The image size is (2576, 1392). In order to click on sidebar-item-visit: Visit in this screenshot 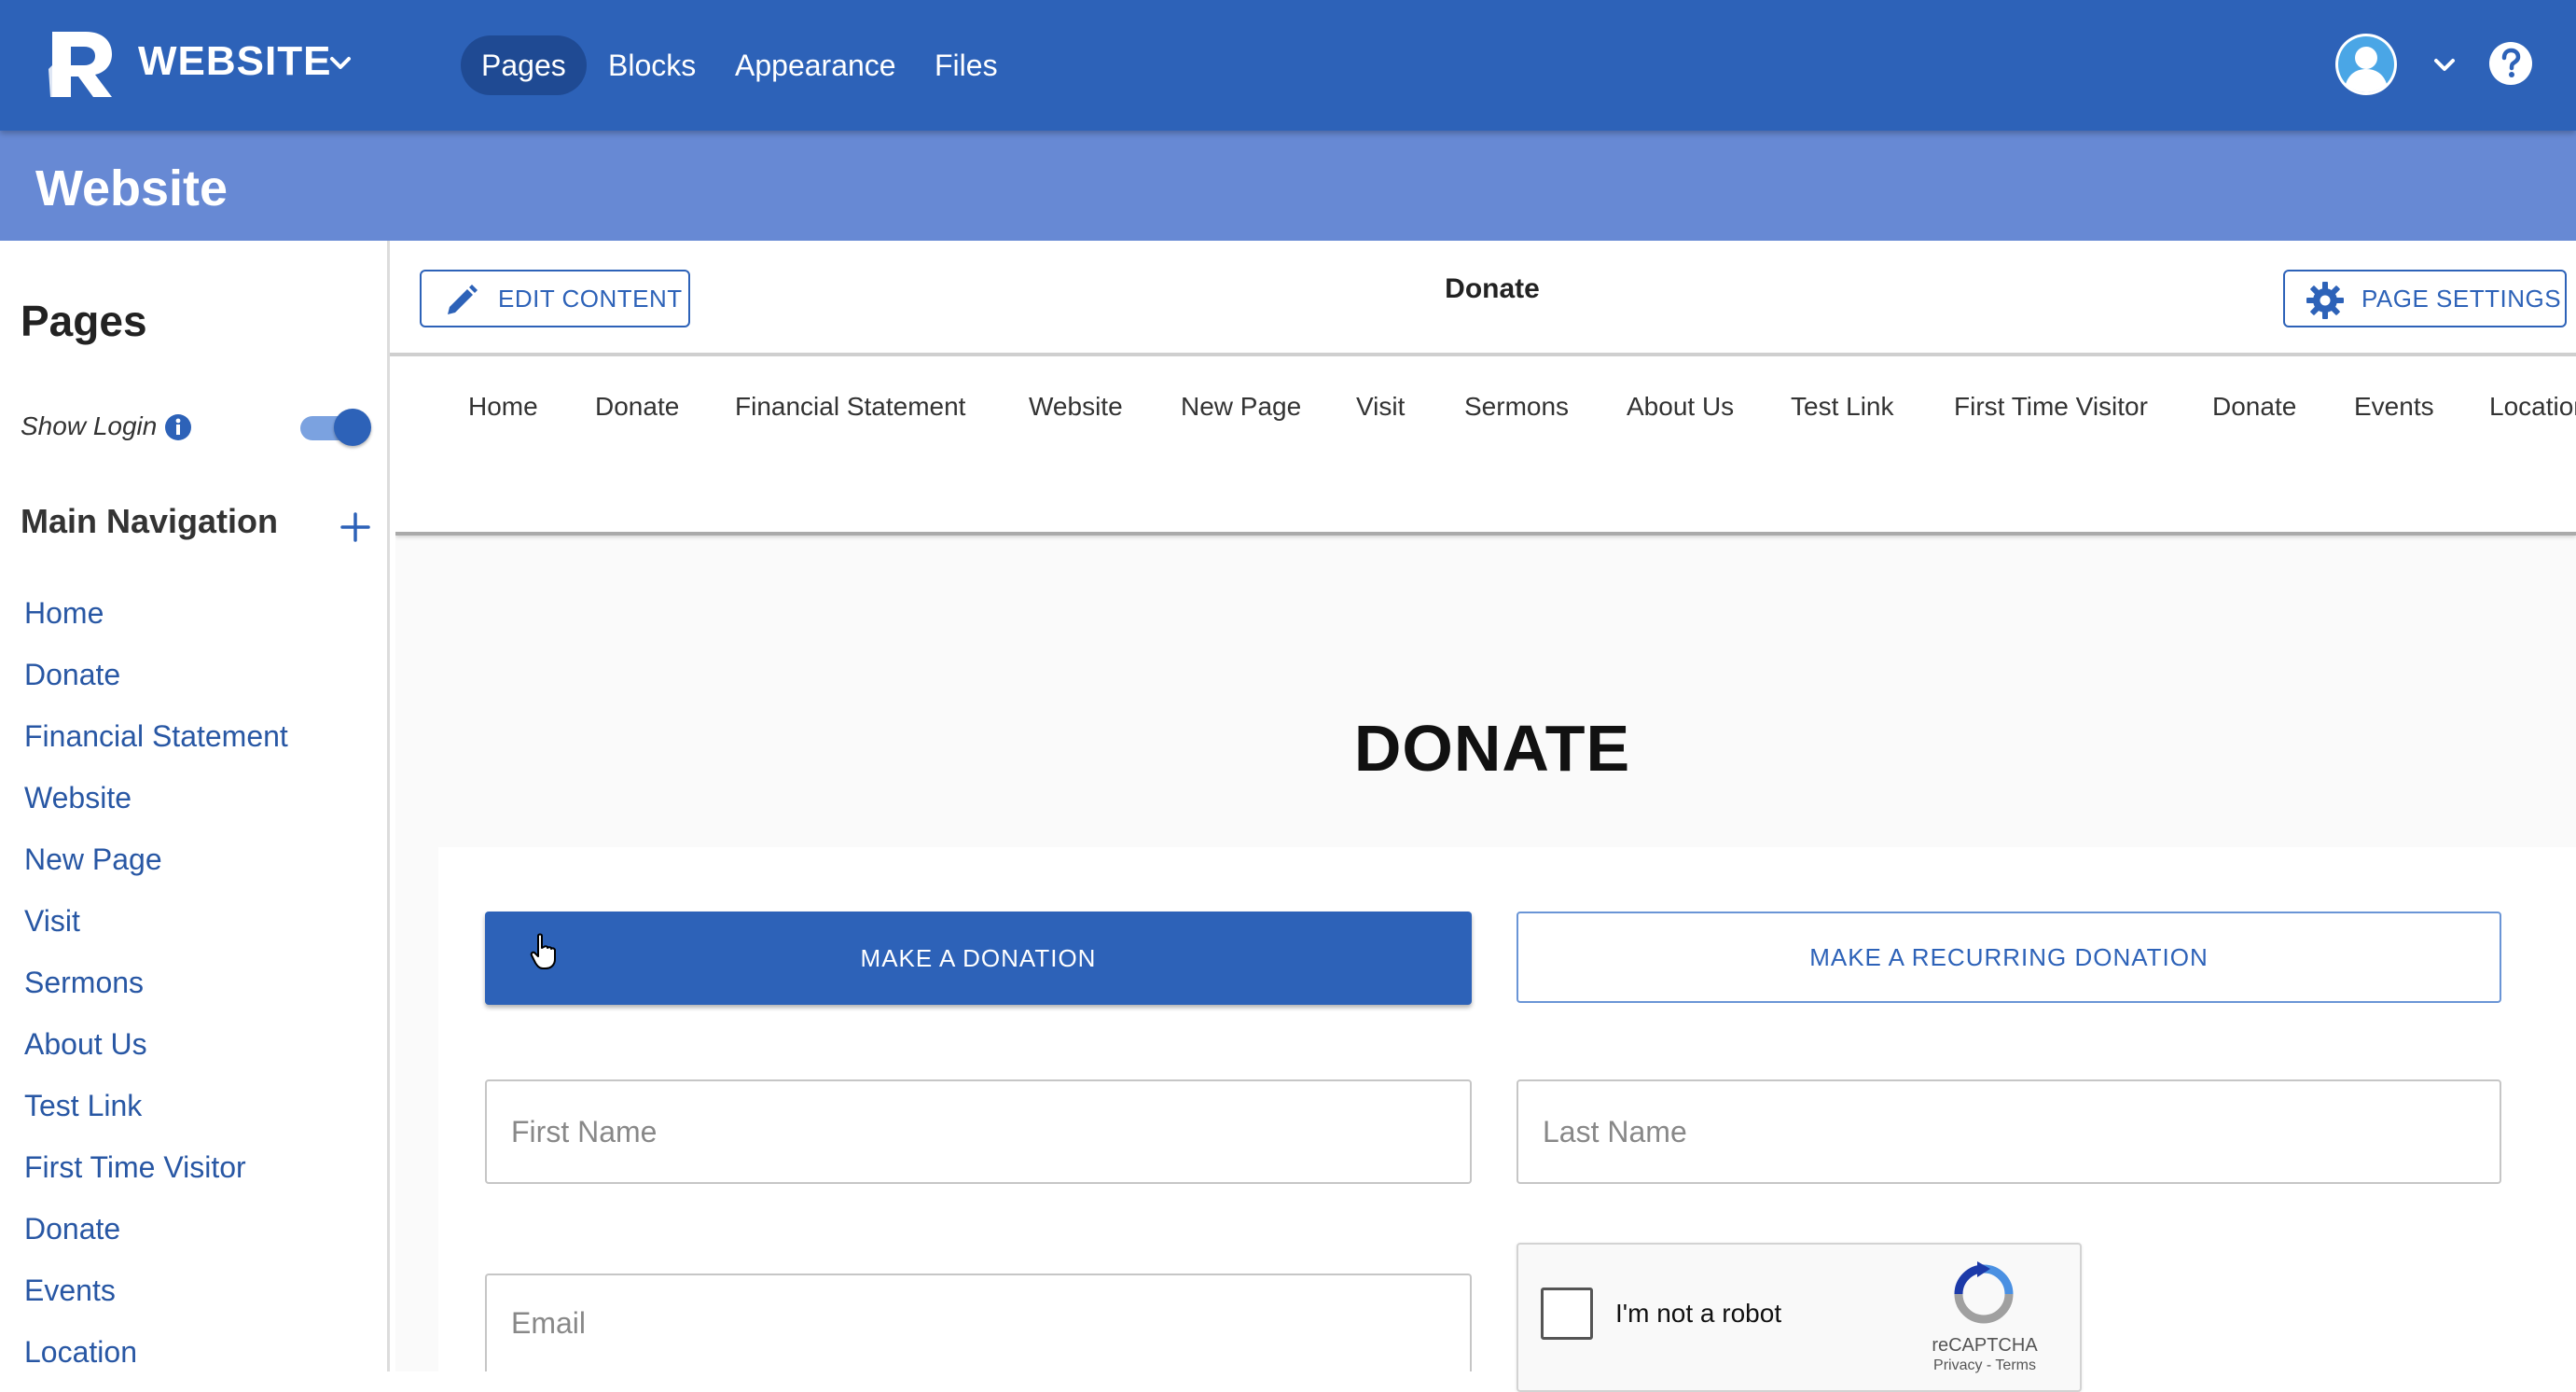, I will do `click(156, 921)`.